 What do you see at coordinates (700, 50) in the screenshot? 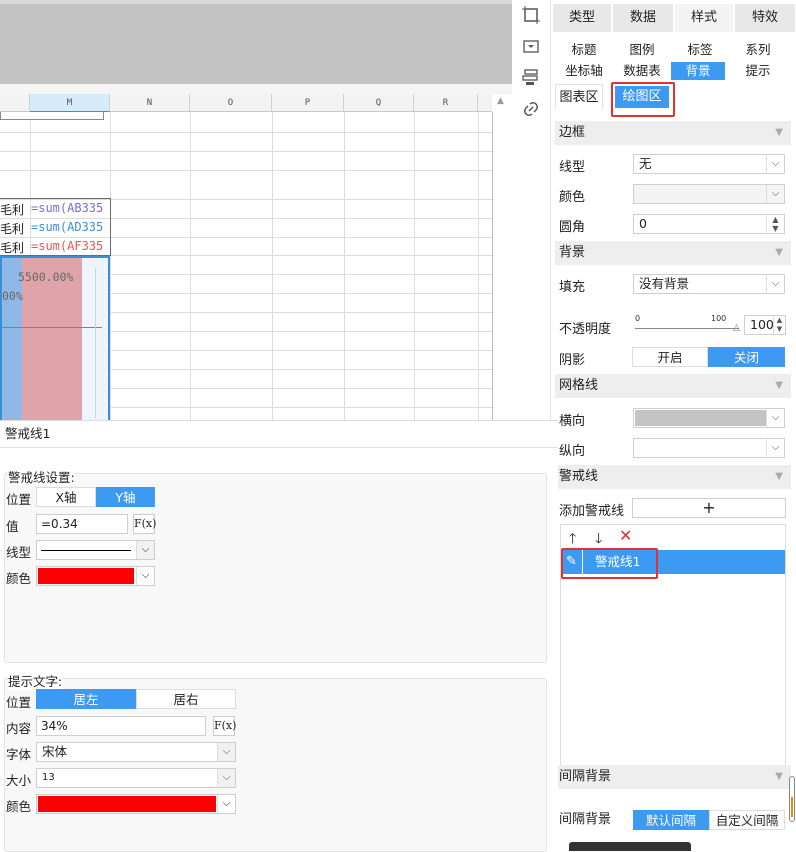
I see `subtab-label: 标签` at bounding box center [700, 50].